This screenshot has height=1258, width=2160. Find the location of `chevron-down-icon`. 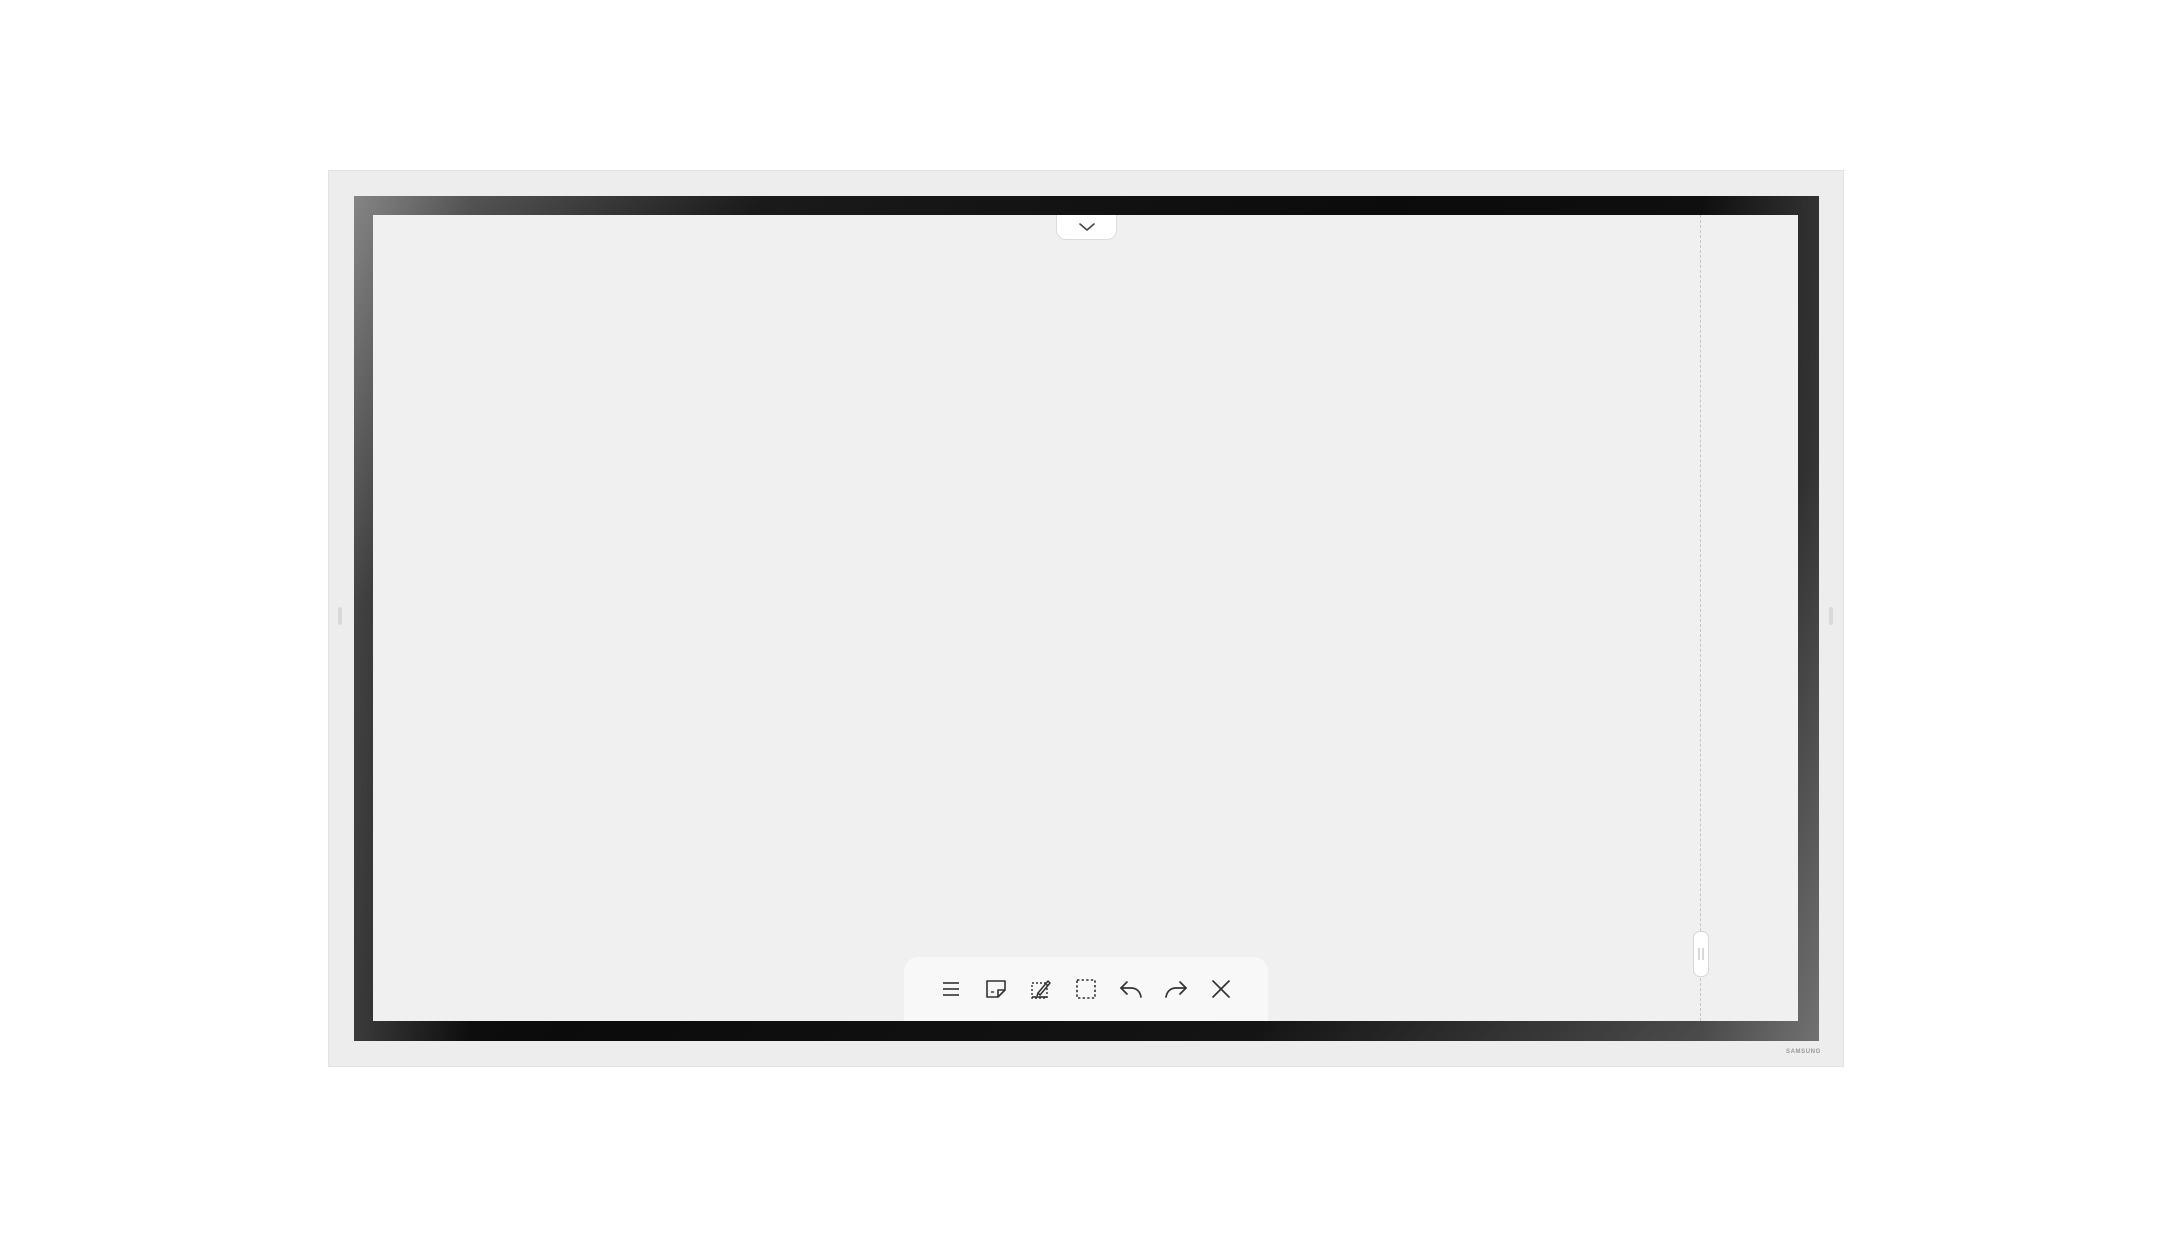

chevron-down-icon is located at coordinates (1086, 227).